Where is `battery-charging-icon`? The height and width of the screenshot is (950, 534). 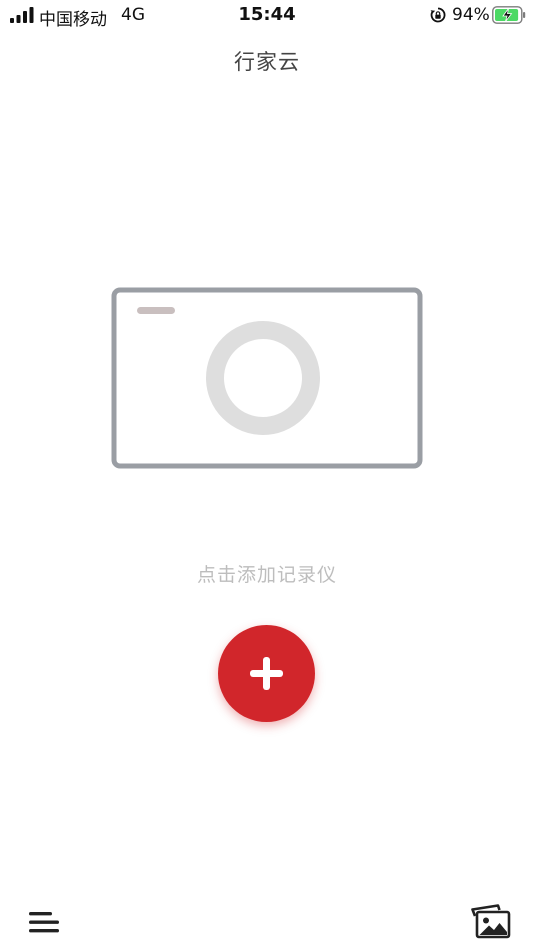 battery-charging-icon is located at coordinates (509, 15).